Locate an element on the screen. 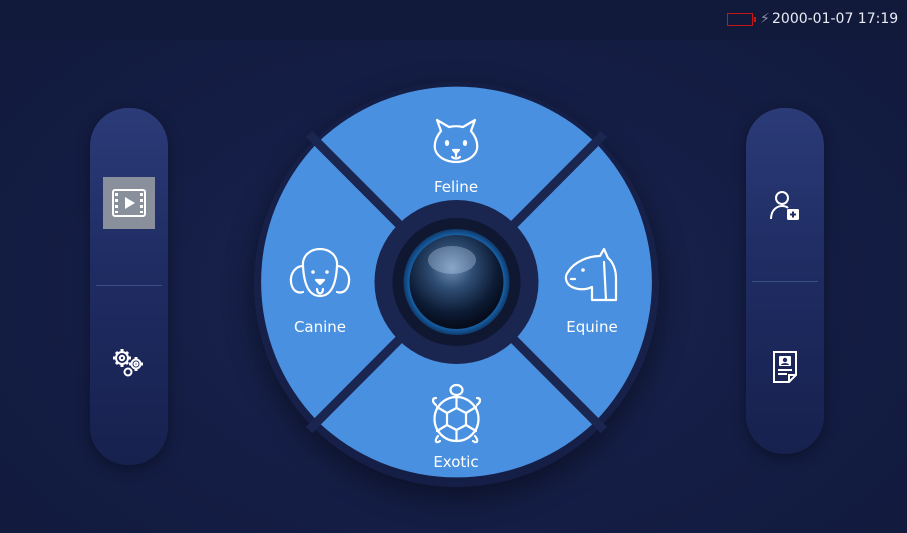 Image resolution: width=907 pixels, height=533 pixels. lens-highlight is located at coordinates (452, 260).